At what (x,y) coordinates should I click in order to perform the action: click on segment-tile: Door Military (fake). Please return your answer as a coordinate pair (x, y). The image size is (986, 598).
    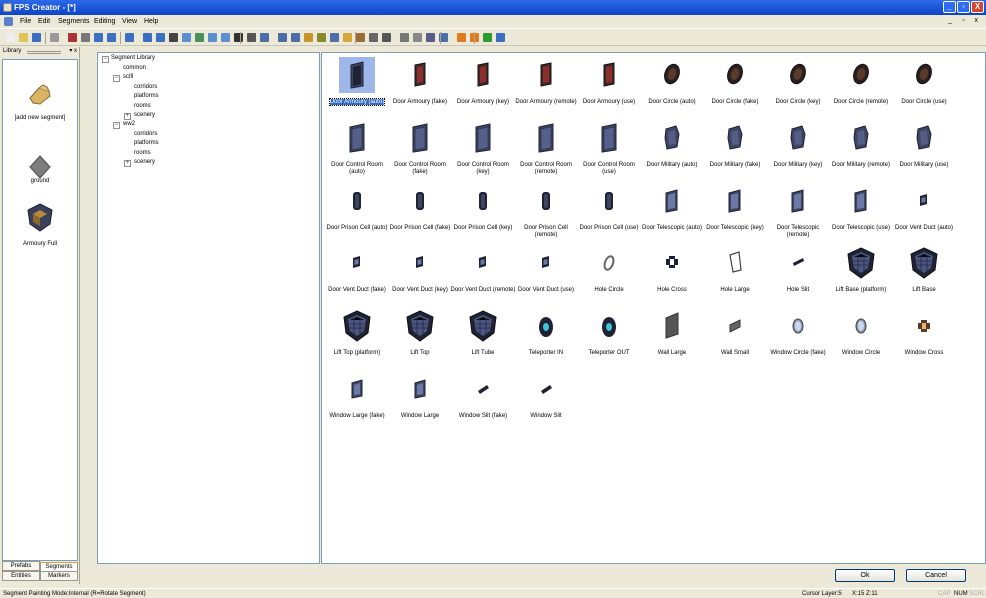
    Looking at the image, I should click on (735, 149).